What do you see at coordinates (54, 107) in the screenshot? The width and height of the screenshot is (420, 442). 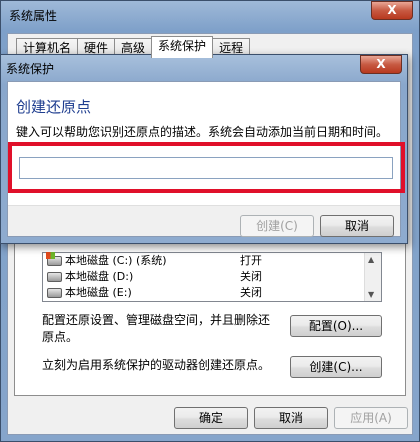 I see `dialog-heading: 创建还原点` at bounding box center [54, 107].